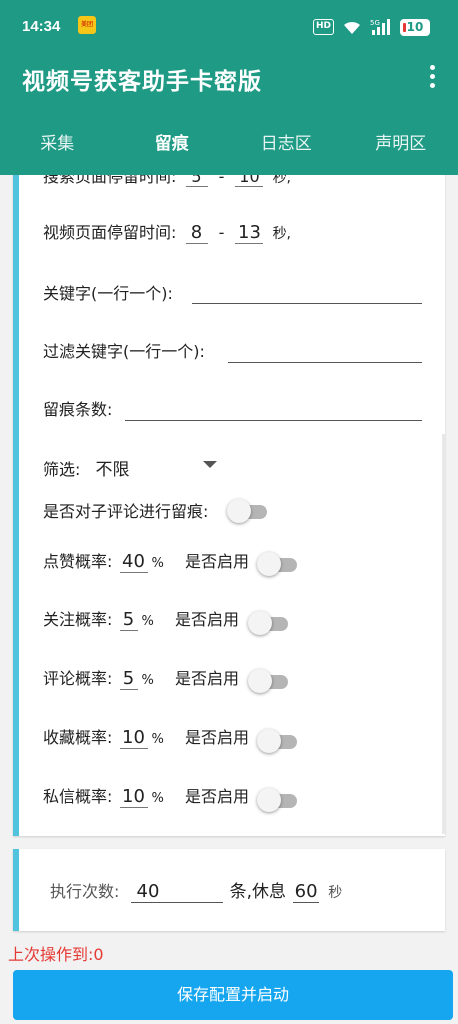  Describe the element at coordinates (249, 233) in the screenshot. I see `video-stay-max-input: 13` at that location.